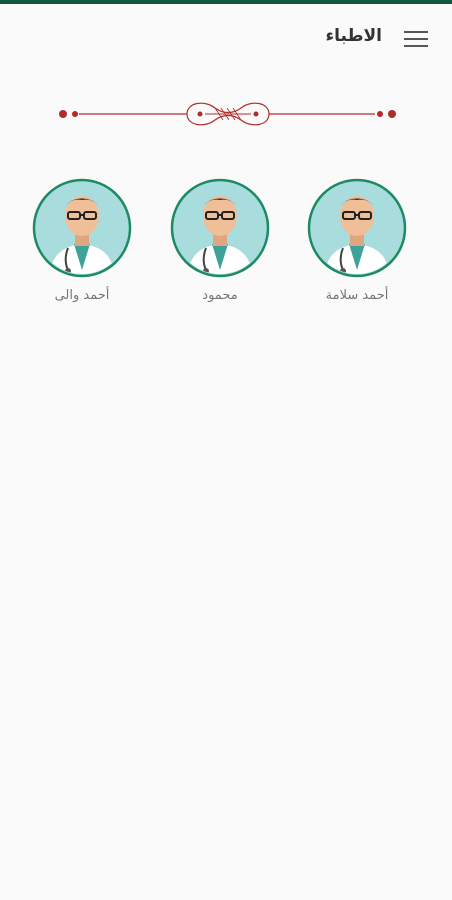 The width and height of the screenshot is (452, 900). Describe the element at coordinates (220, 295) in the screenshot. I see `doctor-name: محمود` at that location.